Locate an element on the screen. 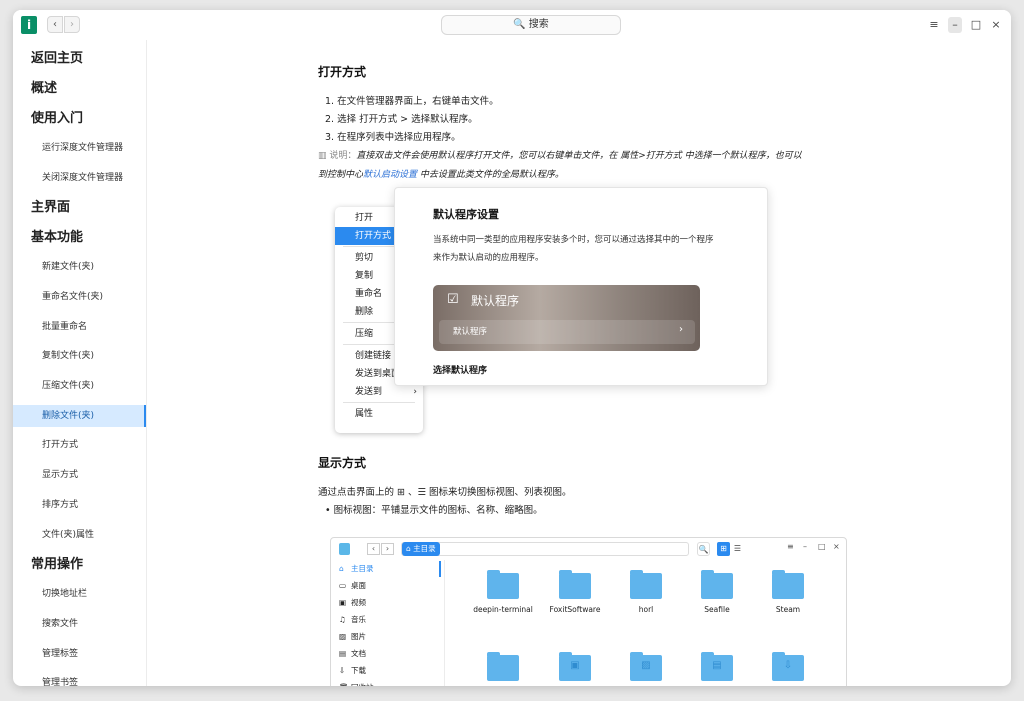 The width and height of the screenshot is (1024, 701). default-app-row: 默认程序 › is located at coordinates (567, 332).